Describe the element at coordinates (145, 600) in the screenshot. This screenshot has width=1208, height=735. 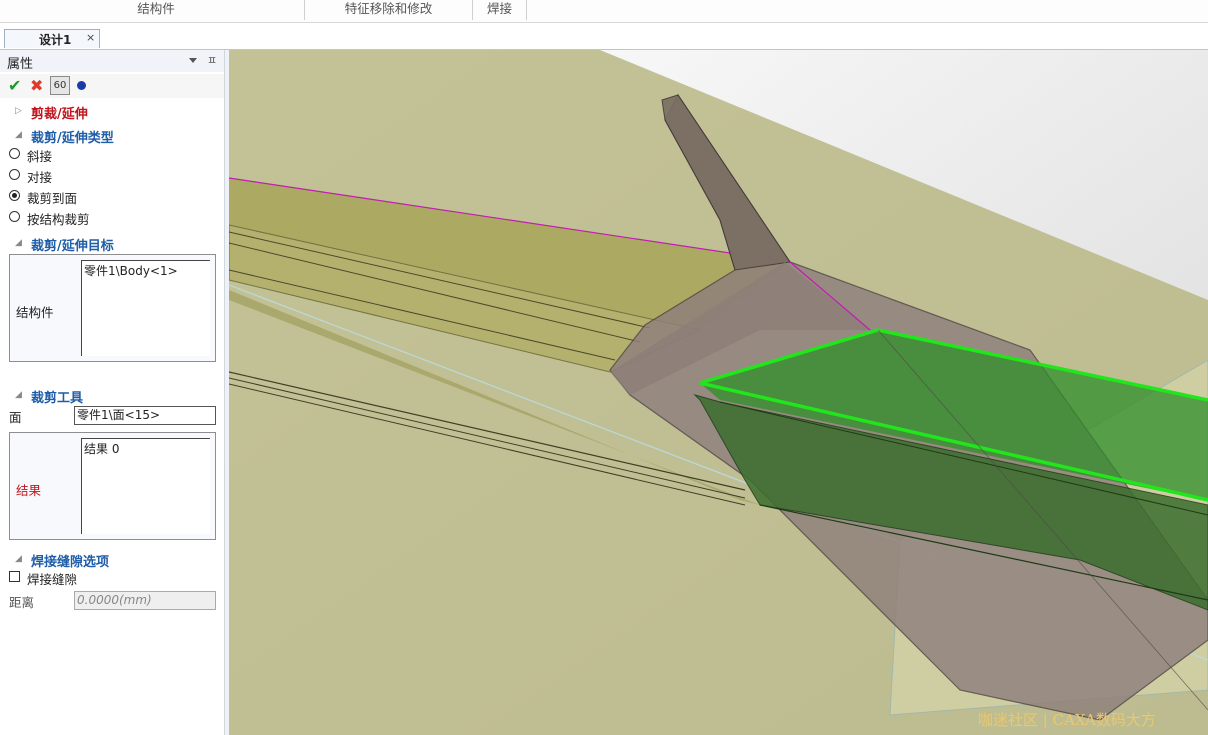
I see `distance-input: 0.0000(mm)` at that location.